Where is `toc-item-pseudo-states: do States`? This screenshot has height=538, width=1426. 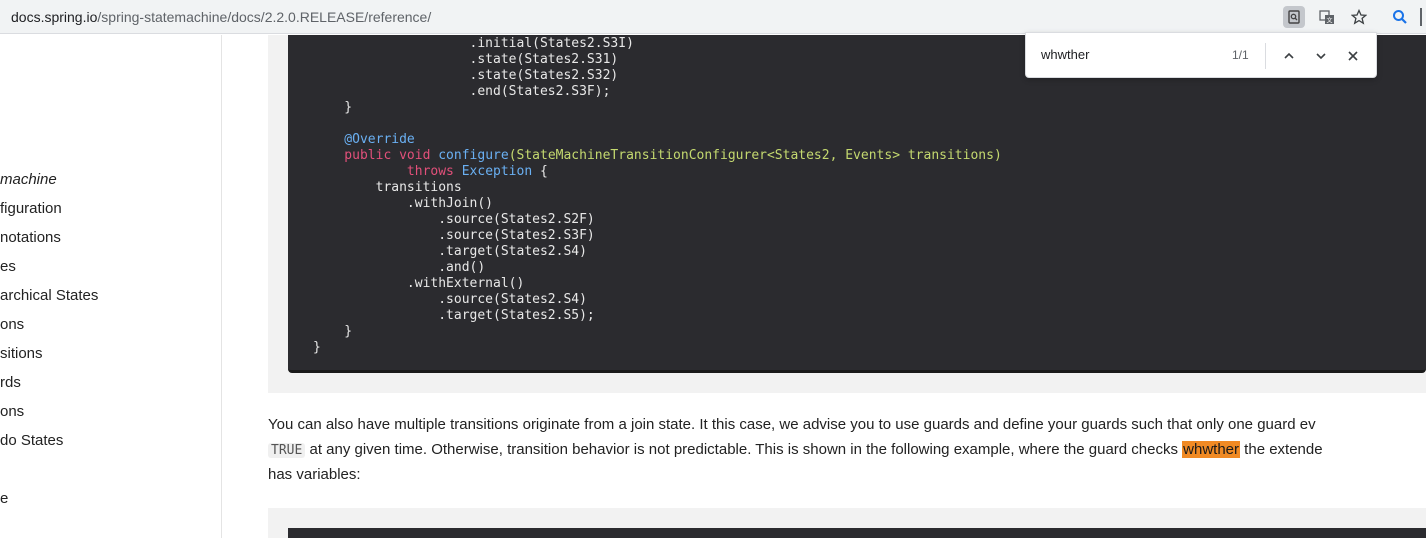
toc-item-pseudo-states: do States is located at coordinates (31, 440).